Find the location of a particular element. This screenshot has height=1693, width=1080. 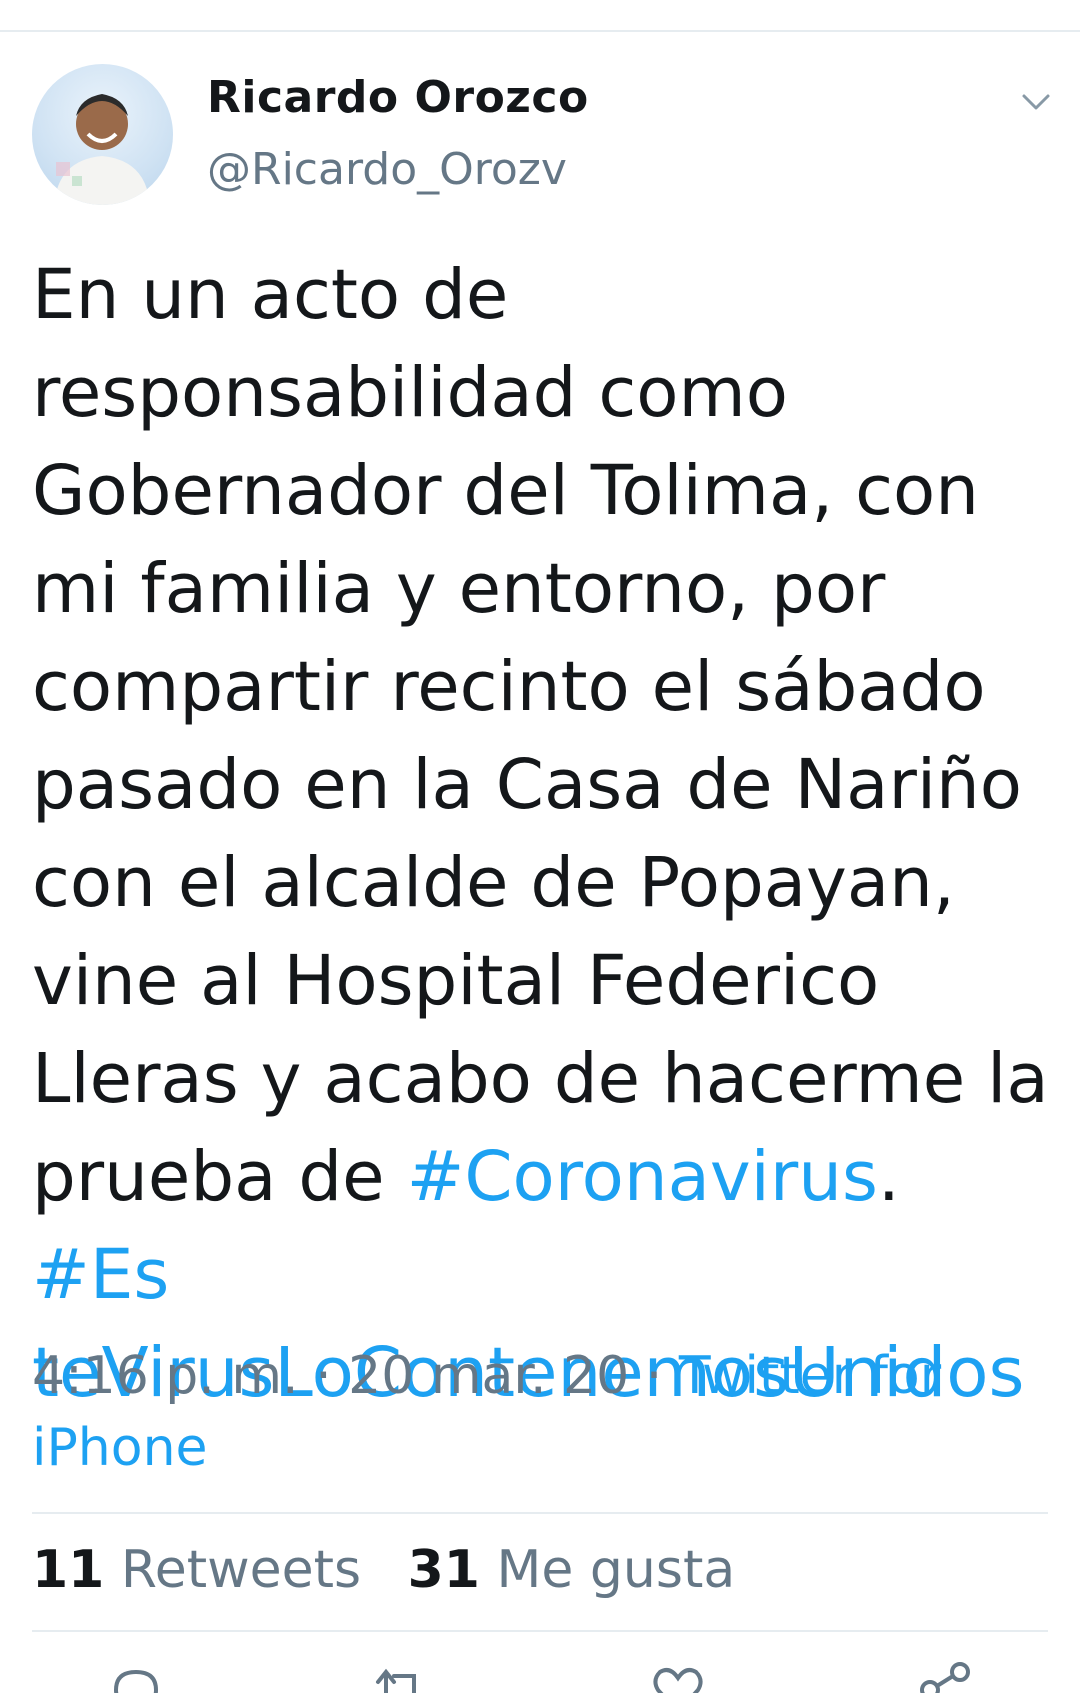

user-name: Ricardo Orozco is located at coordinates (398, 97).